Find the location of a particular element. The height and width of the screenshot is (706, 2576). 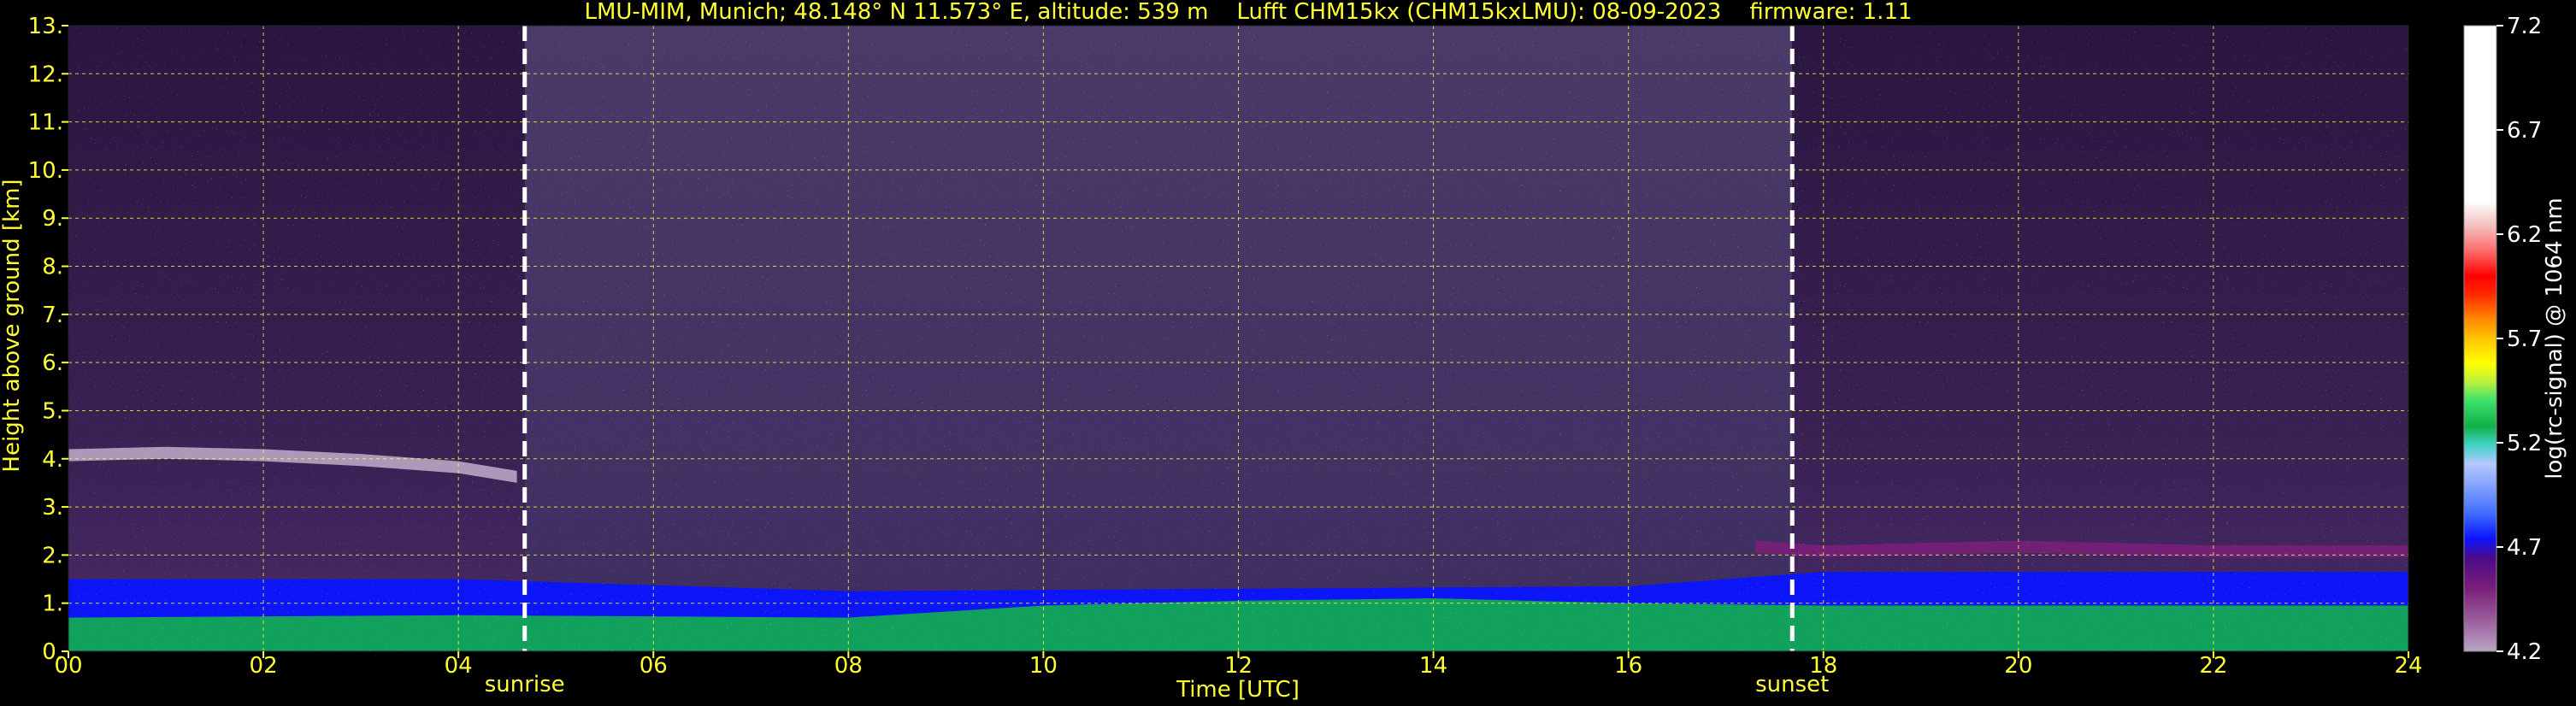

colorbar-ticks: 4.2 4.7 5.2 5.7 6.2 6.7 7.2 is located at coordinates (2519, 339).